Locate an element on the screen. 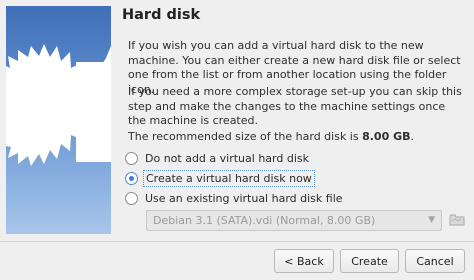 Image resolution: width=474 pixels, height=280 pixels. folder-icon is located at coordinates (457, 220).